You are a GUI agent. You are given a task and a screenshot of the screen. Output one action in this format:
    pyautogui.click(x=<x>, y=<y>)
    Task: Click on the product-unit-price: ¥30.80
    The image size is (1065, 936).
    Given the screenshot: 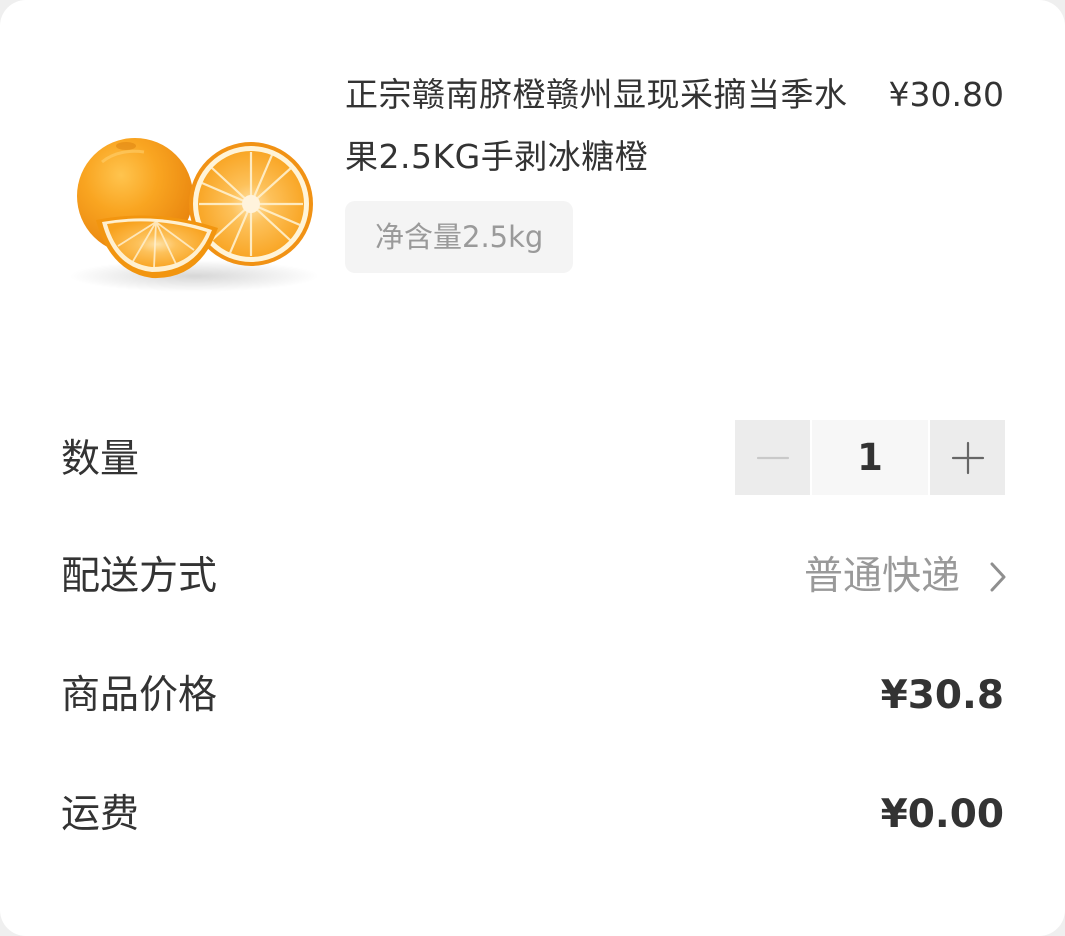 What is the action you would take?
    pyautogui.click(x=946, y=94)
    